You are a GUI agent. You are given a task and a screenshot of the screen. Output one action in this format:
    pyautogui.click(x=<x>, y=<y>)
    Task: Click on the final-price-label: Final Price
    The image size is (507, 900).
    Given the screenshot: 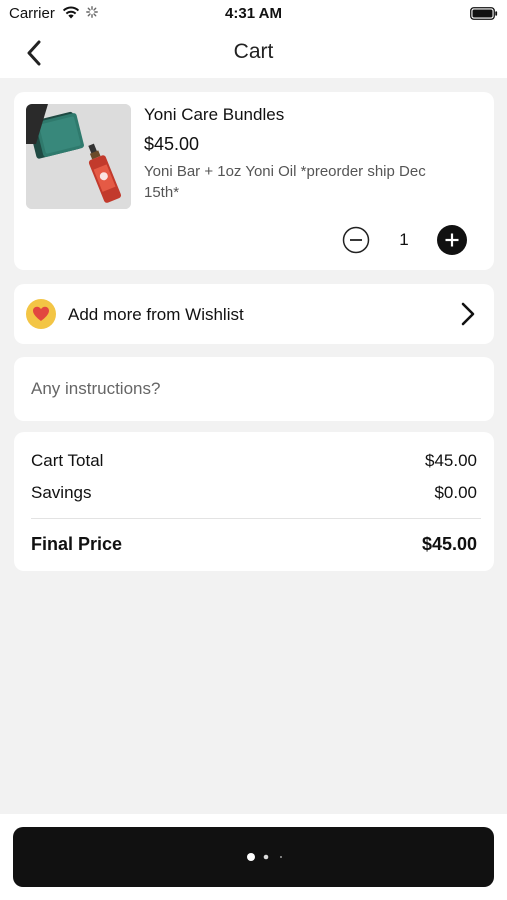 What is the action you would take?
    pyautogui.click(x=77, y=544)
    